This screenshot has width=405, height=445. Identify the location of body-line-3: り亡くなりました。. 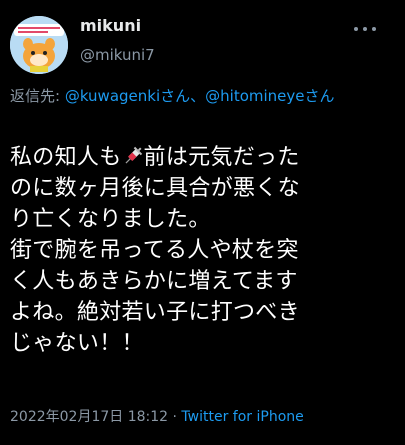
(110, 219).